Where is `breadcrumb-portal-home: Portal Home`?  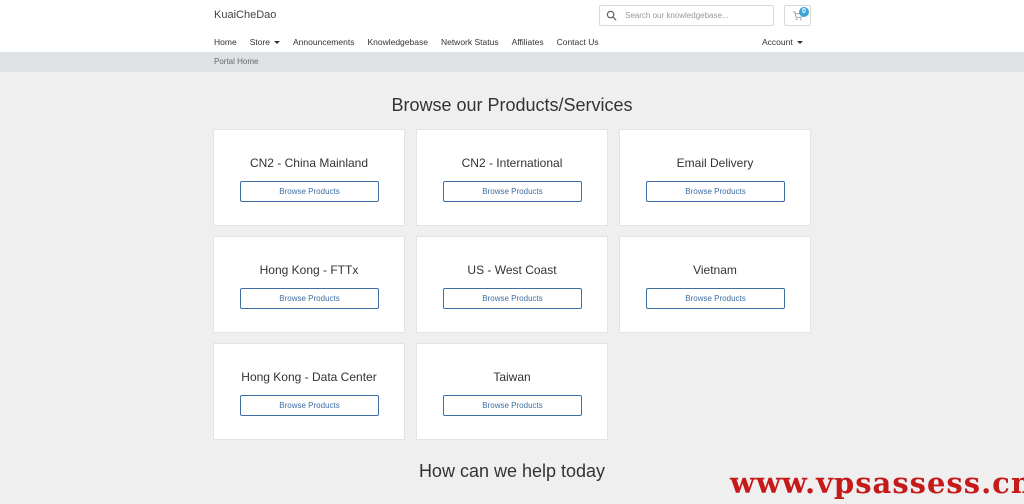
breadcrumb-portal-home: Portal Home is located at coordinates (236, 61).